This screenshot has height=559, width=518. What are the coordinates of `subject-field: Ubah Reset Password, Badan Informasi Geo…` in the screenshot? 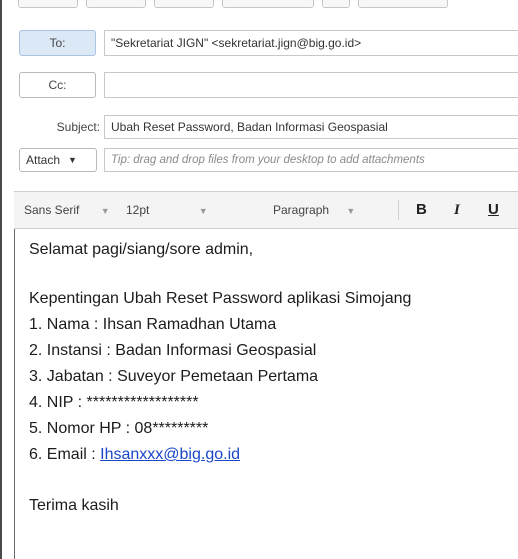 It's located at (311, 127).